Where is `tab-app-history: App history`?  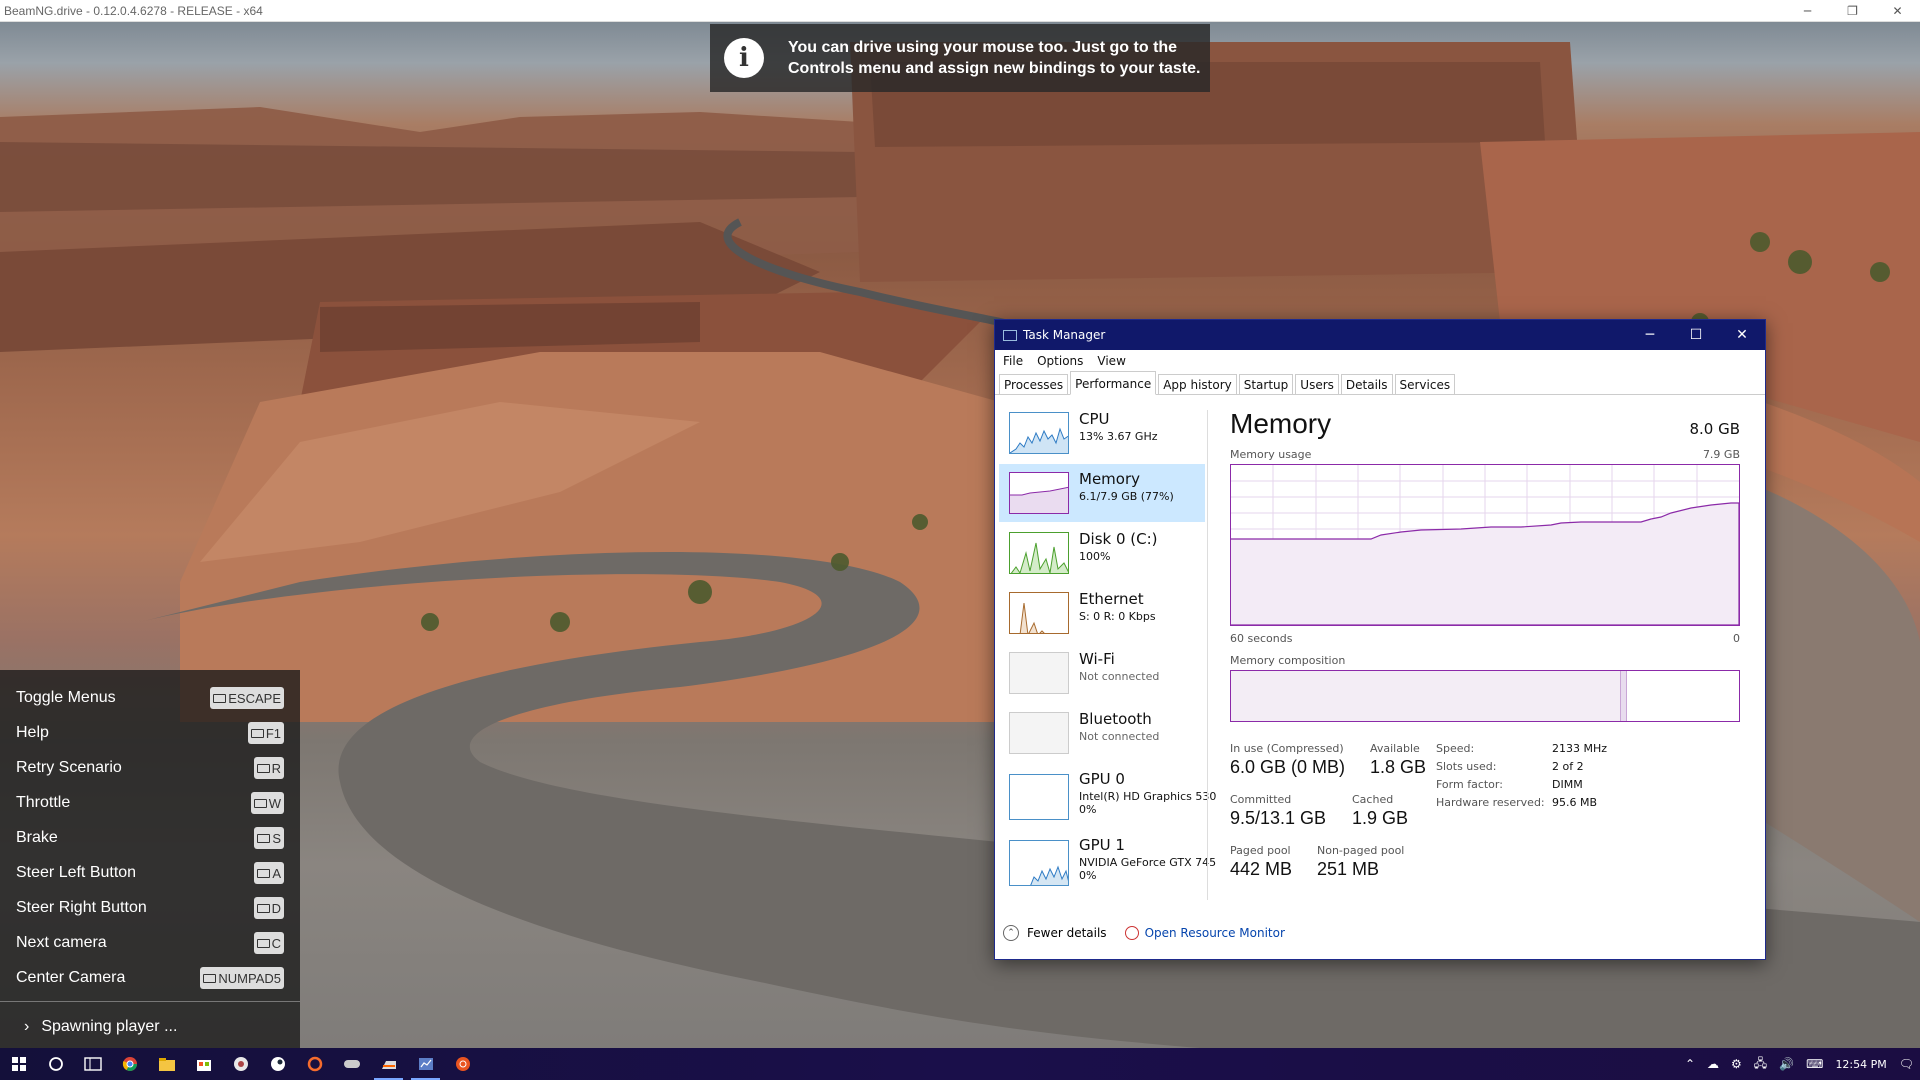 tab-app-history: App history is located at coordinates (1197, 384).